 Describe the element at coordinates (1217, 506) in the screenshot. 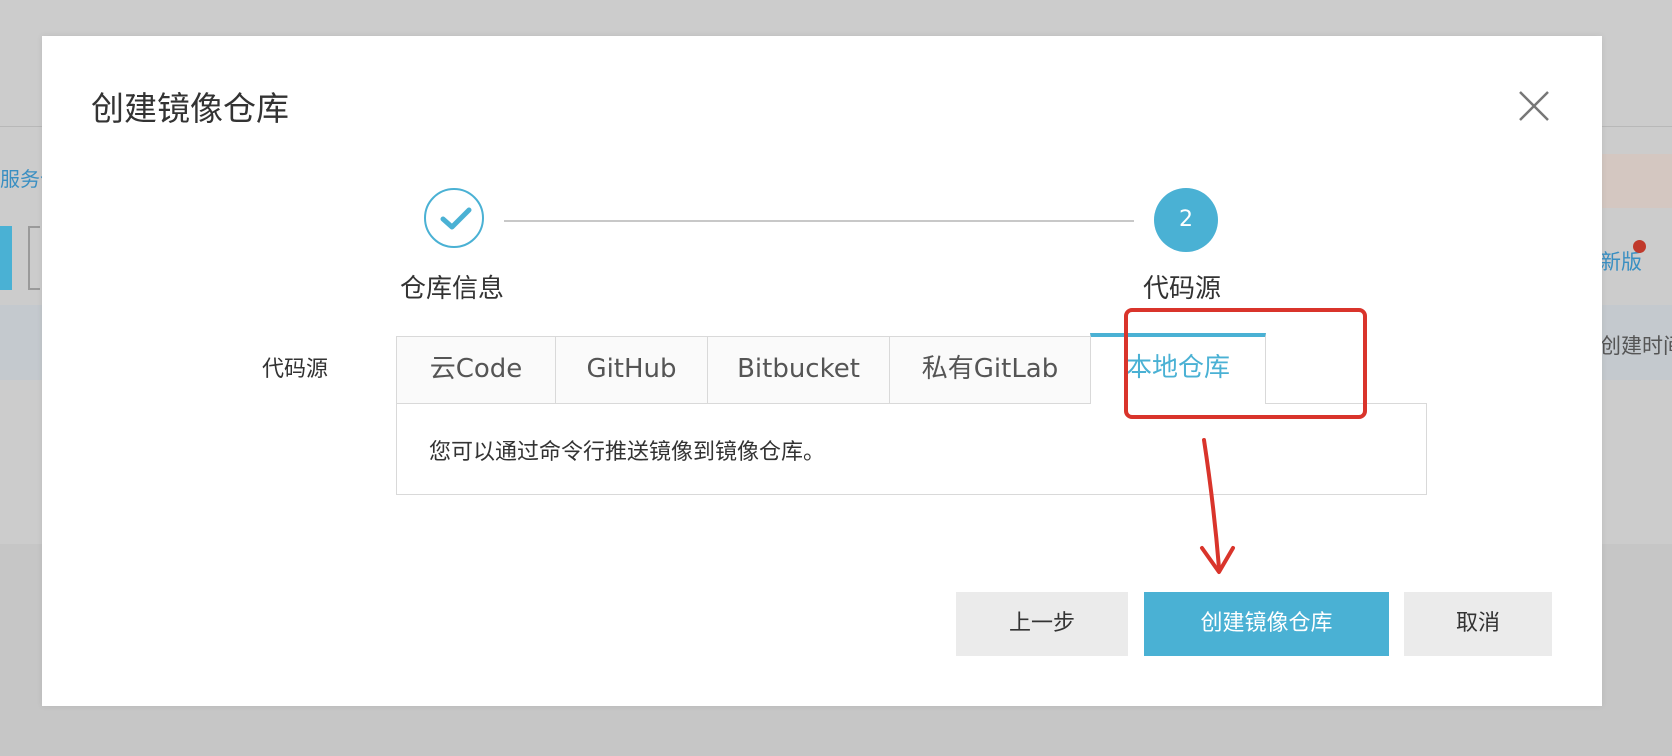

I see `annotation-arrow-icon` at that location.